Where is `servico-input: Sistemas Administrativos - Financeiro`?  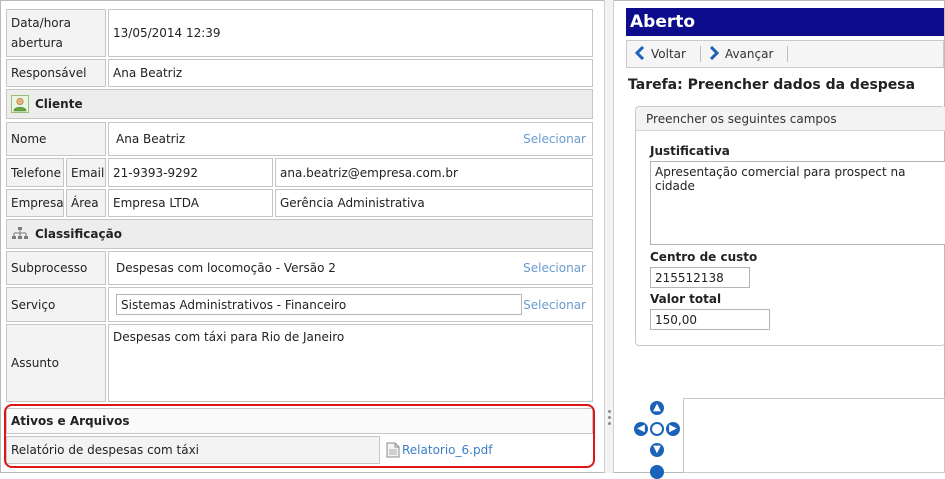
servico-input: Sistemas Administrativos - Financeiro is located at coordinates (319, 304).